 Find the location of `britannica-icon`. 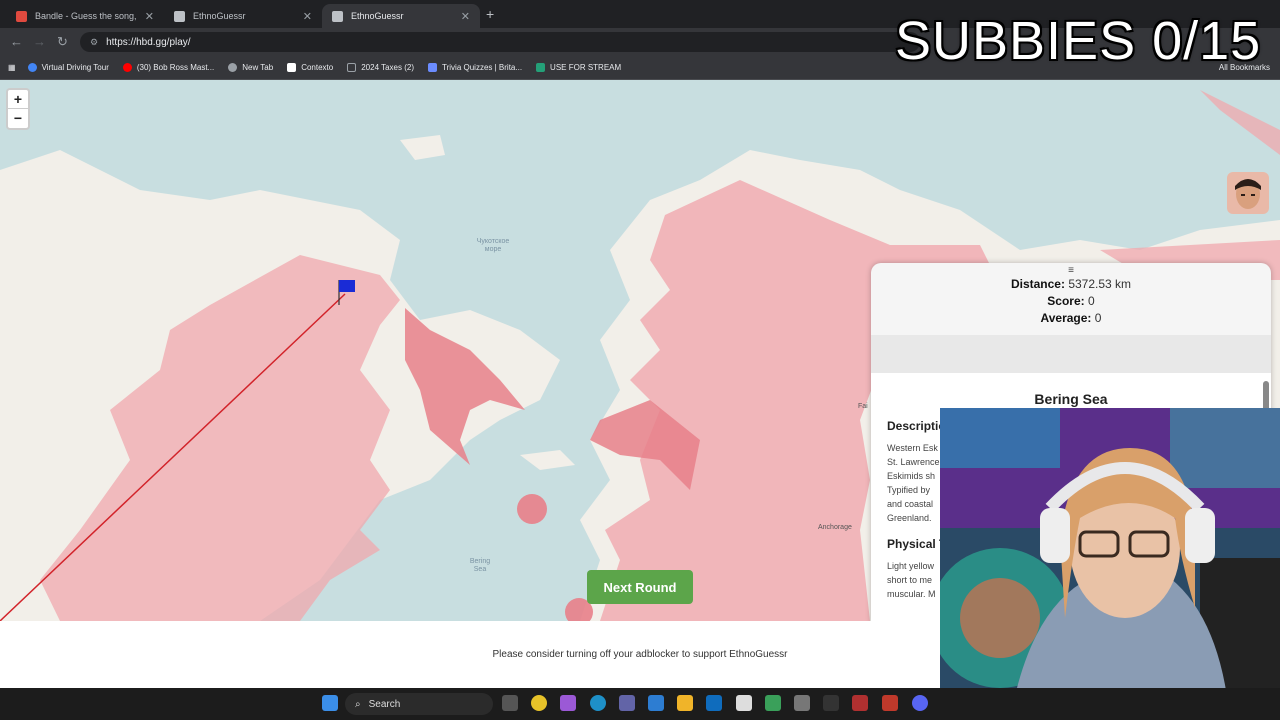

britannica-icon is located at coordinates (433, 67).